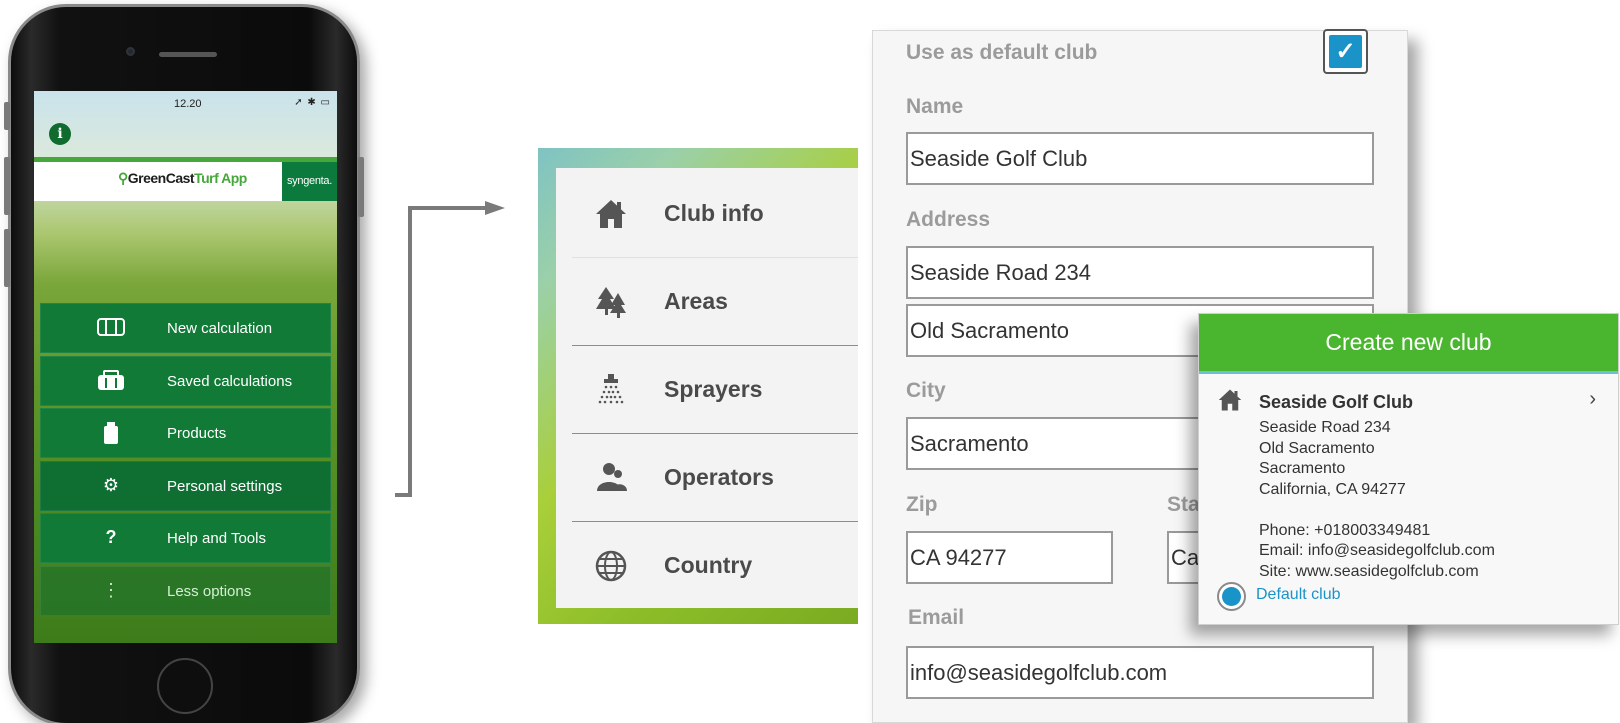 The width and height of the screenshot is (1620, 723). What do you see at coordinates (1009, 557) in the screenshot?
I see `zip-input: CA 94277` at bounding box center [1009, 557].